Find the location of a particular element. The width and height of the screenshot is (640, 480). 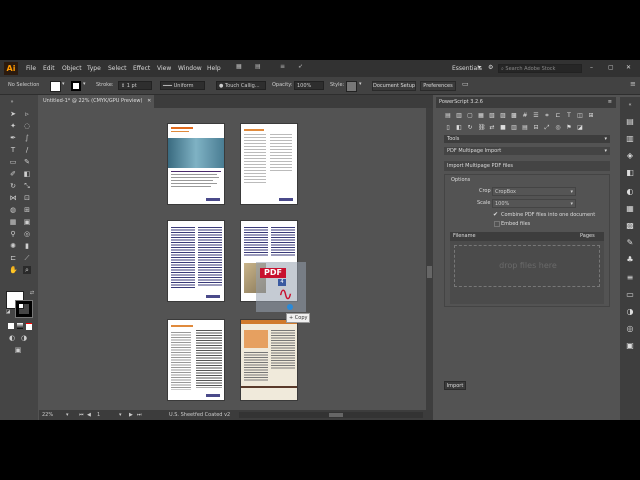

zoom-tool-icon: ⌕ is located at coordinates (27, 270).